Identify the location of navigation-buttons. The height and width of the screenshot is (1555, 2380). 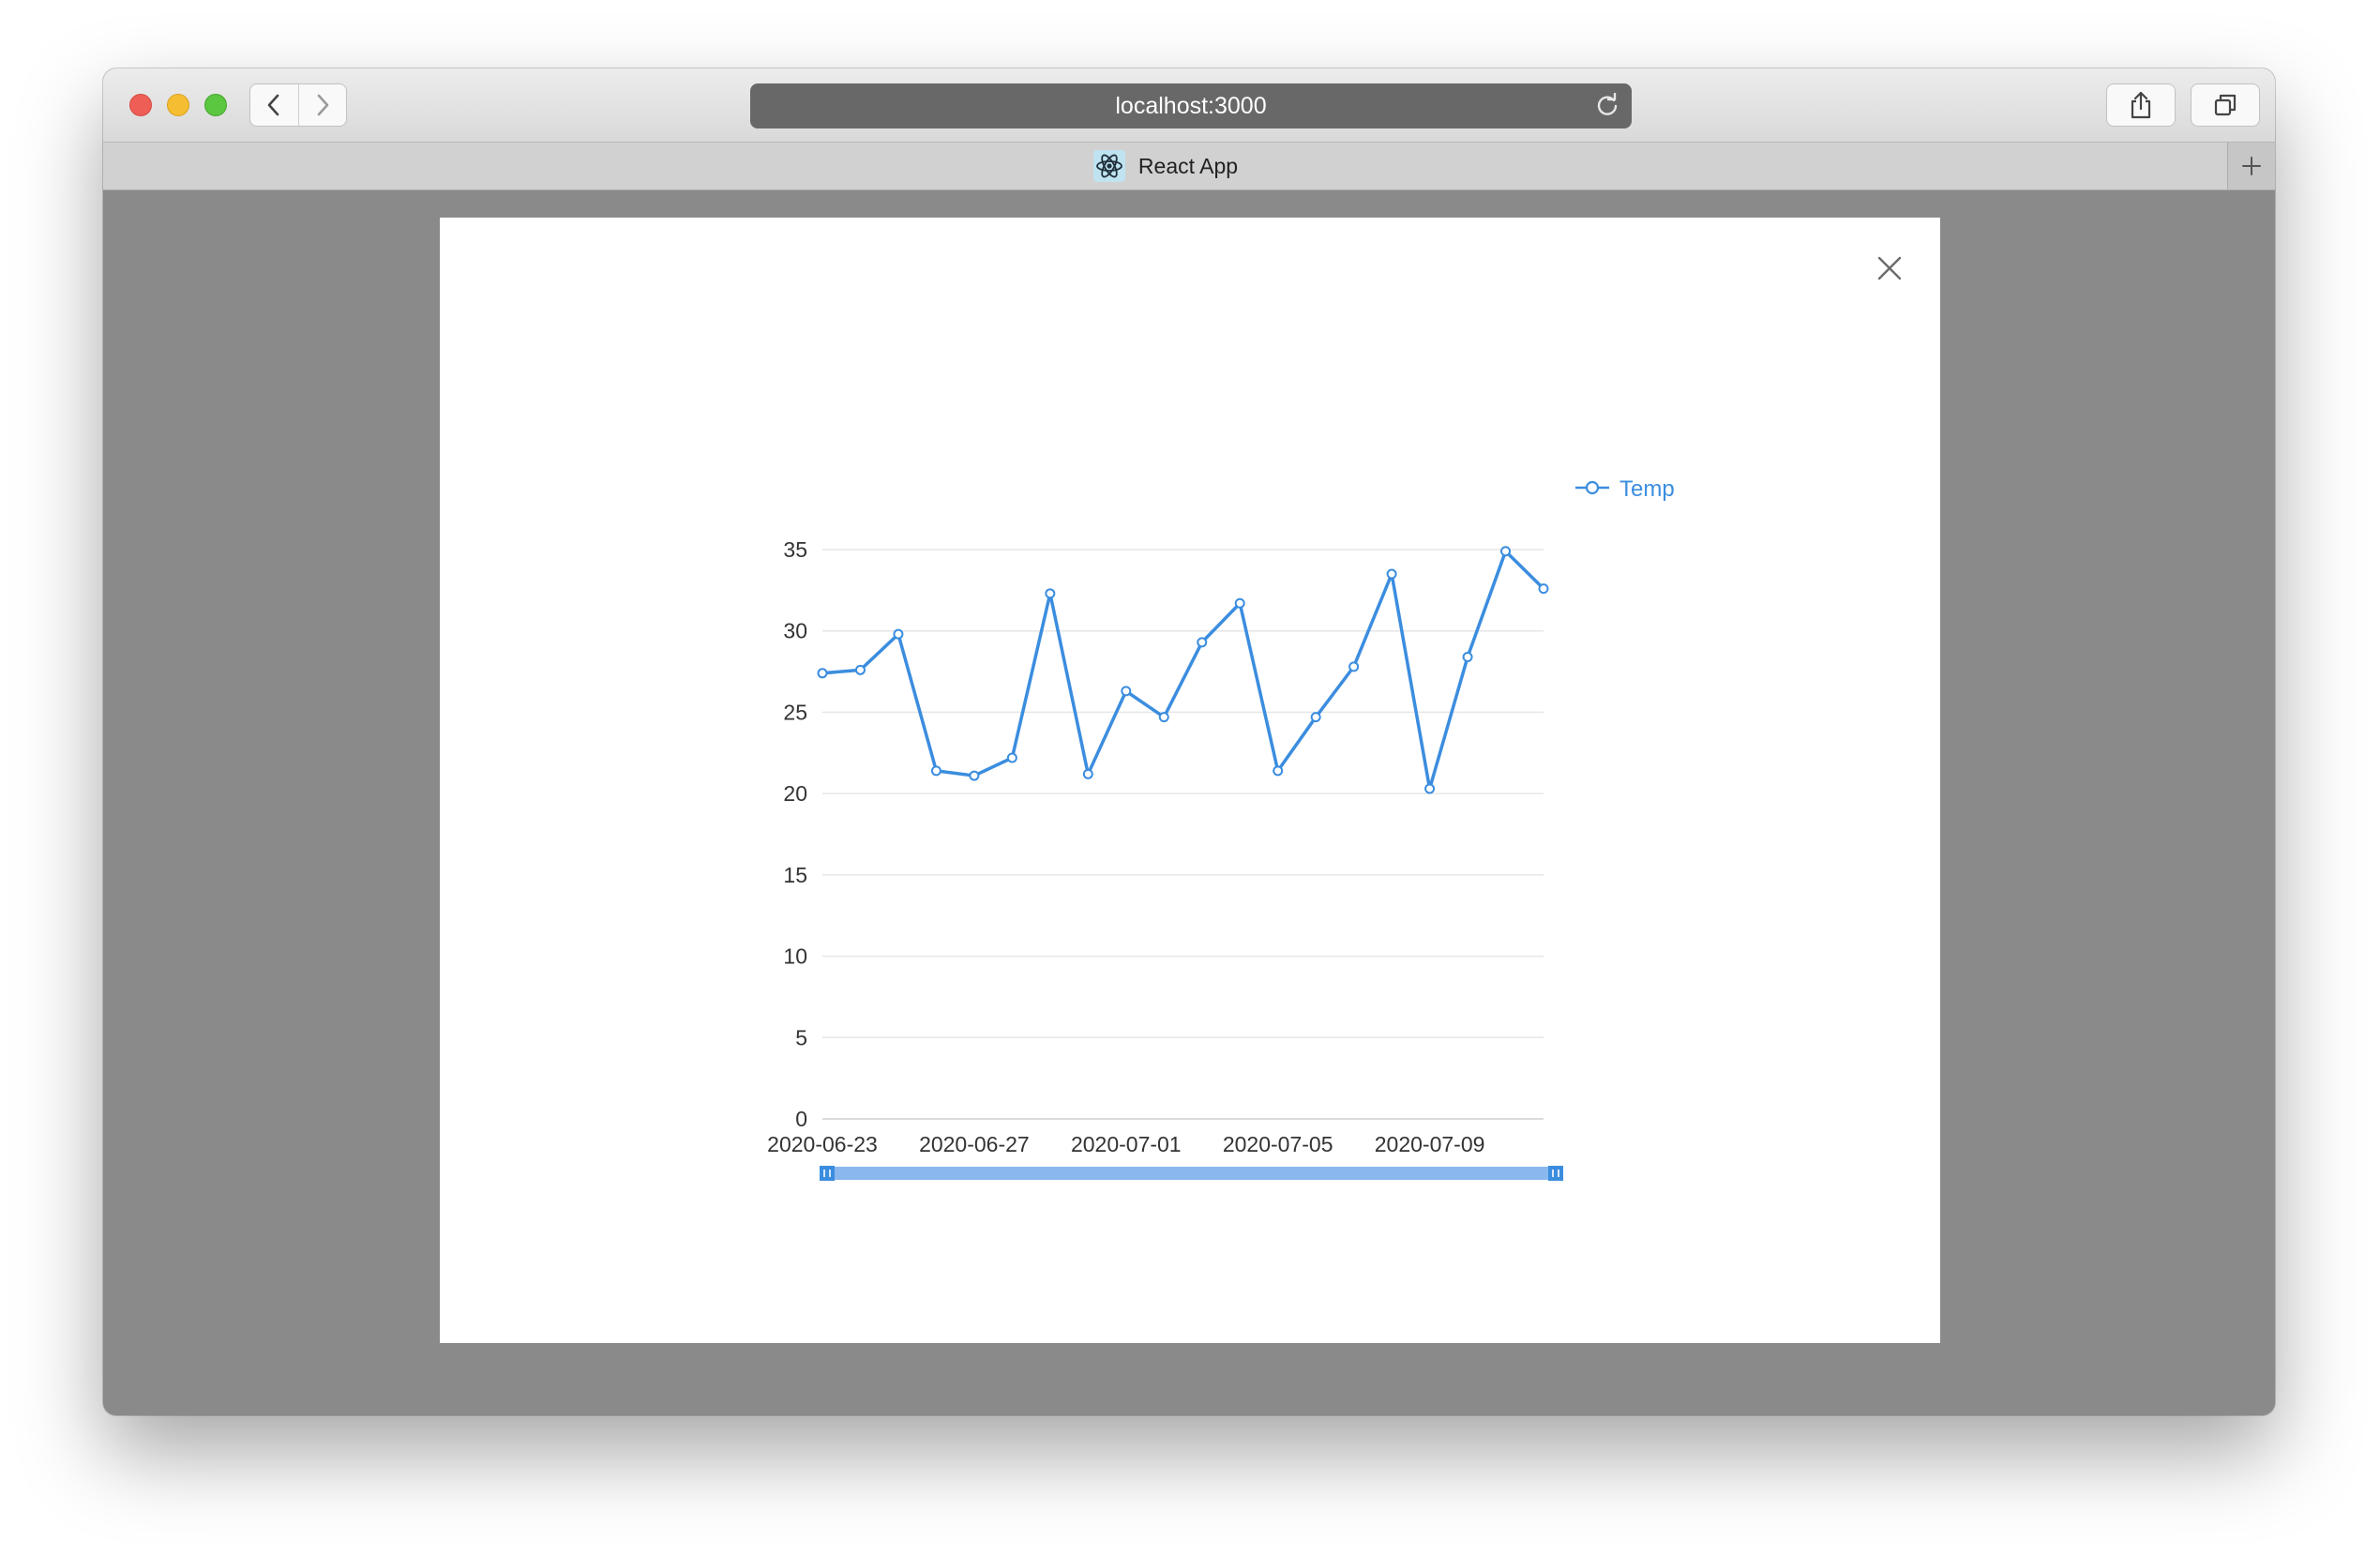
(298, 105).